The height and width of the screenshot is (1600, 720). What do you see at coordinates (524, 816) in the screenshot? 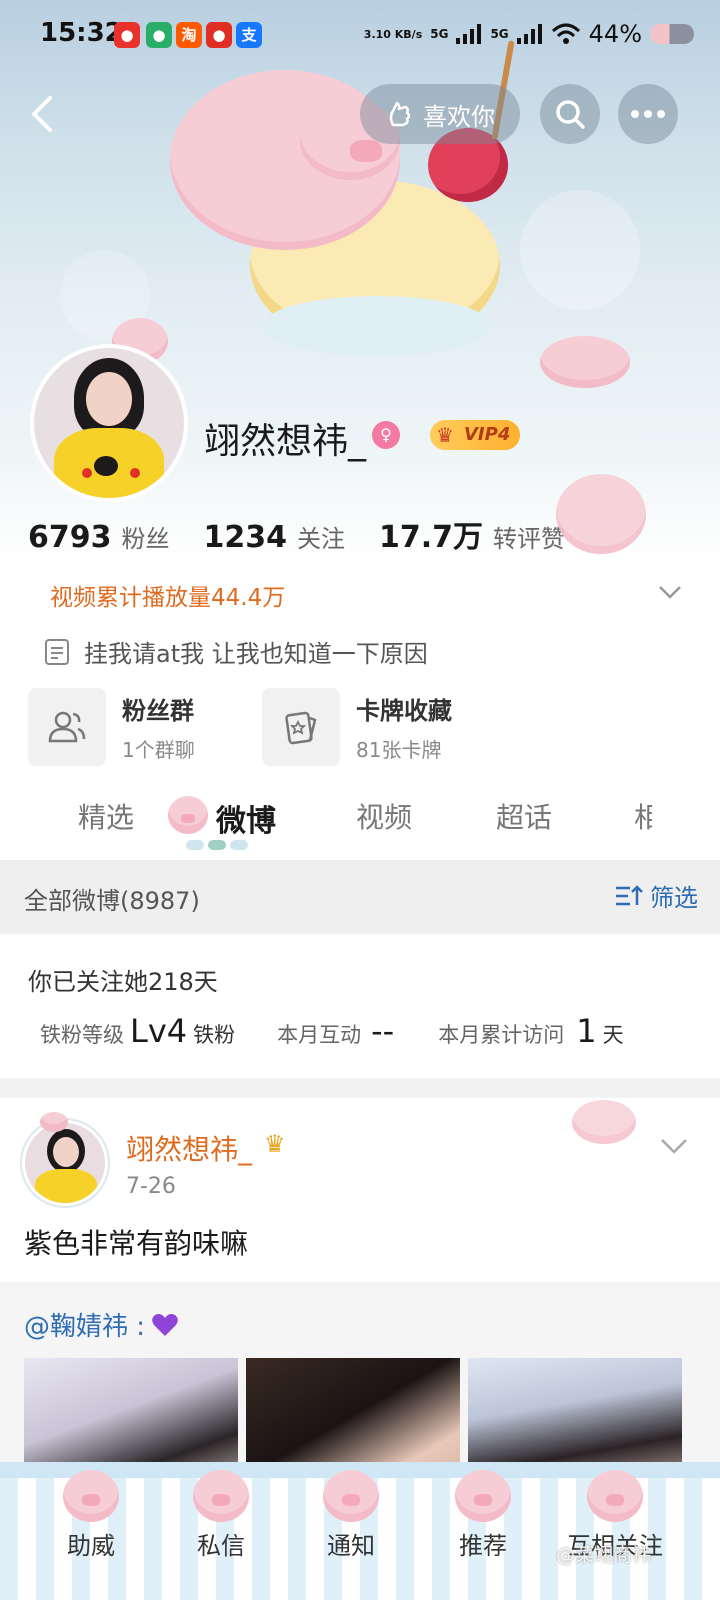
I see `tab-super-topic: 超话` at bounding box center [524, 816].